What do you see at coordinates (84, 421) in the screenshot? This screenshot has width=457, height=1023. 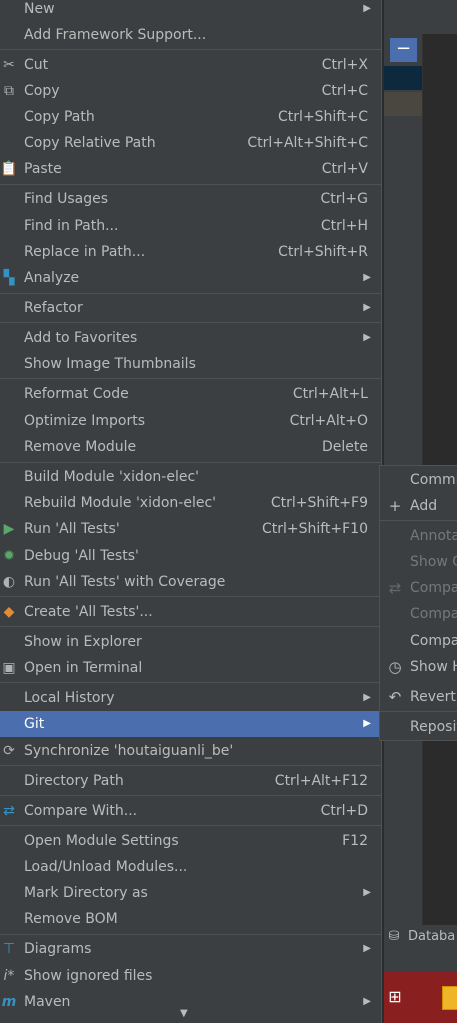 I see `menu-item-label: Optimize Imports` at bounding box center [84, 421].